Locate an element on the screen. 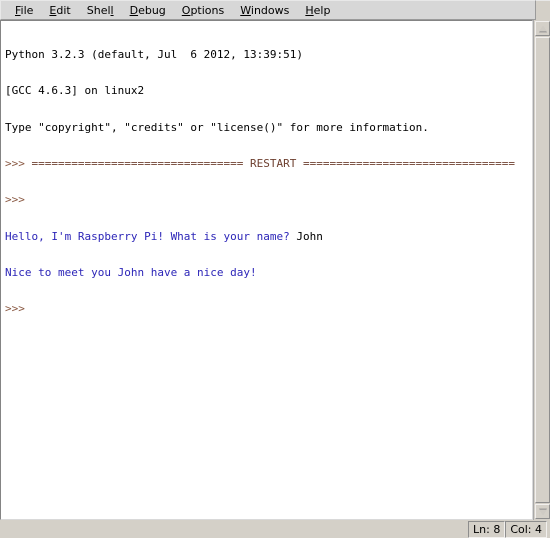 This screenshot has width=550, height=538. console-line-banner2: [GCC 4.6.3] on linux2 is located at coordinates (75, 91).